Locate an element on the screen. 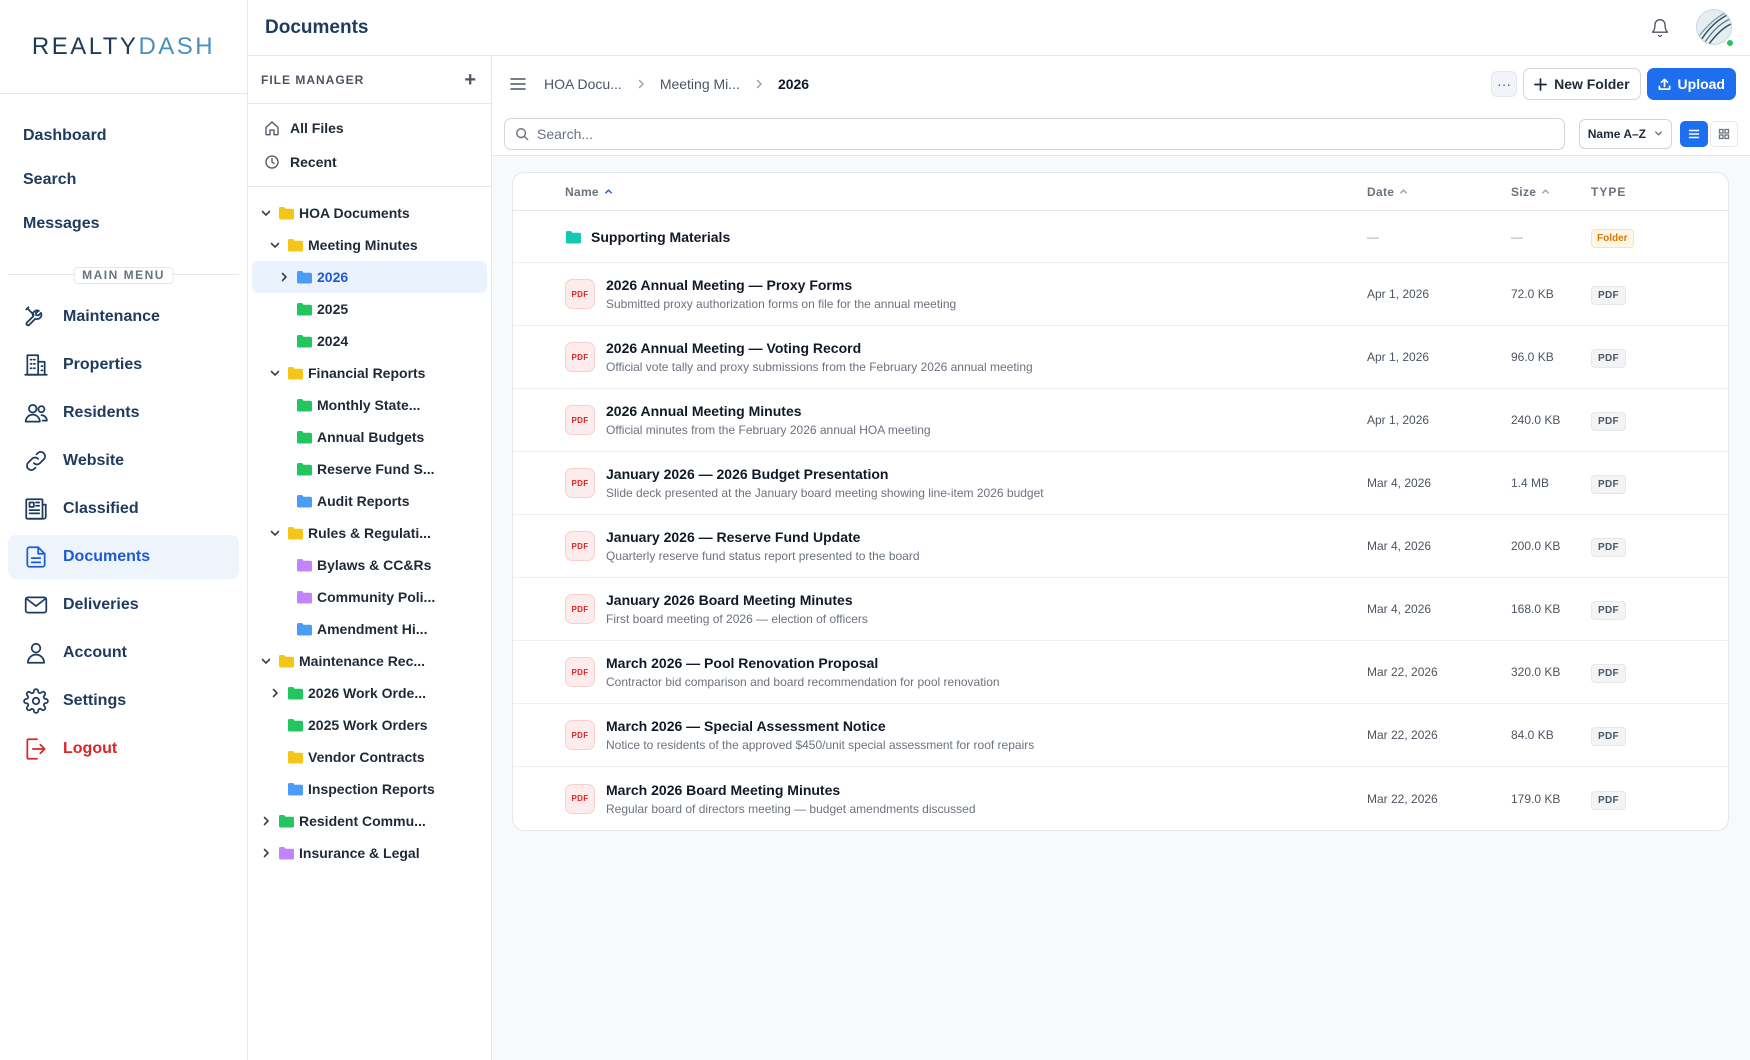 Image resolution: width=1750 pixels, height=1060 pixels. tree-node: Meeting Minutes is located at coordinates (369, 245).